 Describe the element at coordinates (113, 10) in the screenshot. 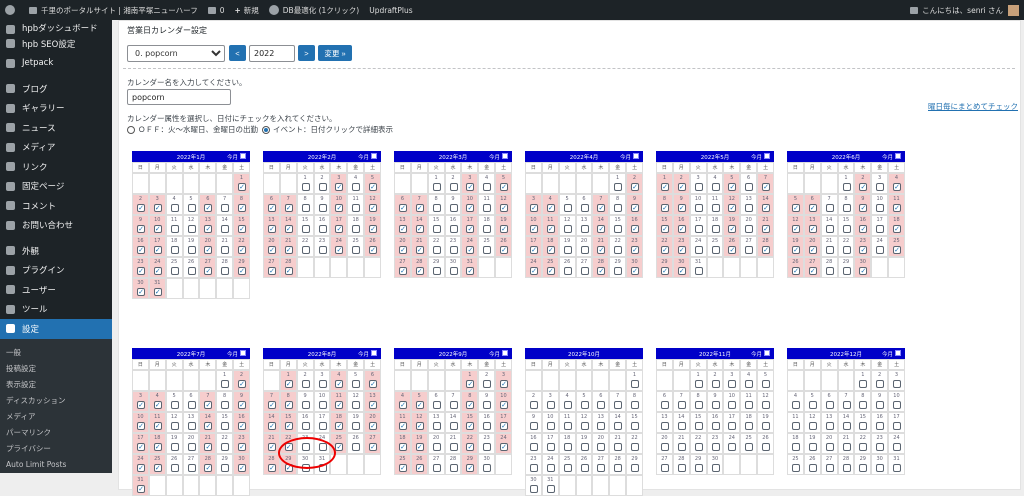

I see `site-name-link: 千里のポータルサイト | 湘南平塚ニューハーフ` at that location.